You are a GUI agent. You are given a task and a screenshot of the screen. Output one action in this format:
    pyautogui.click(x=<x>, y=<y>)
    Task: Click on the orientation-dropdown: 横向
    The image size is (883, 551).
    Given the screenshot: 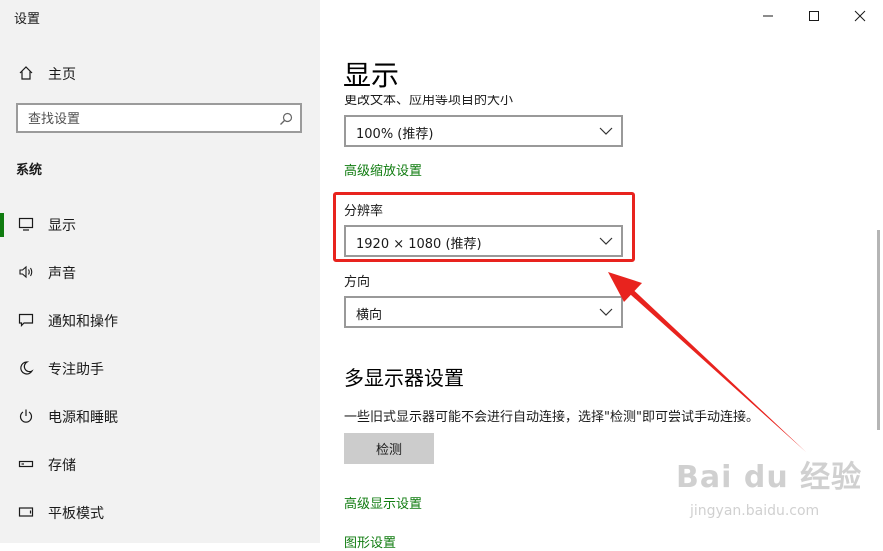 What is the action you would take?
    pyautogui.click(x=483, y=312)
    